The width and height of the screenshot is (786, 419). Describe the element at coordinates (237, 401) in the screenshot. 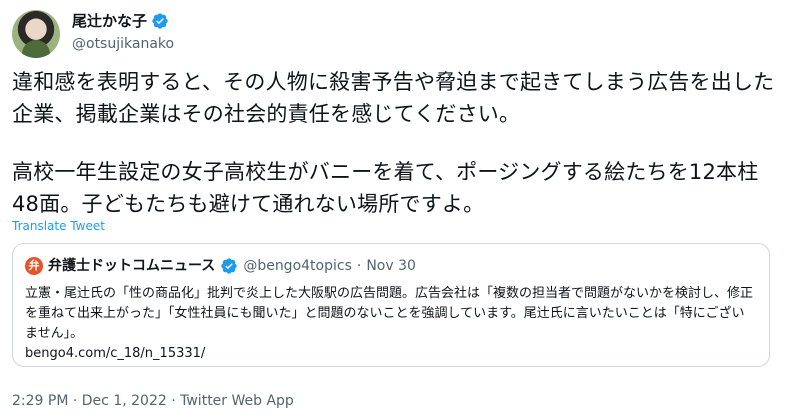

I see `tweet-source: Twitter Web App` at that location.